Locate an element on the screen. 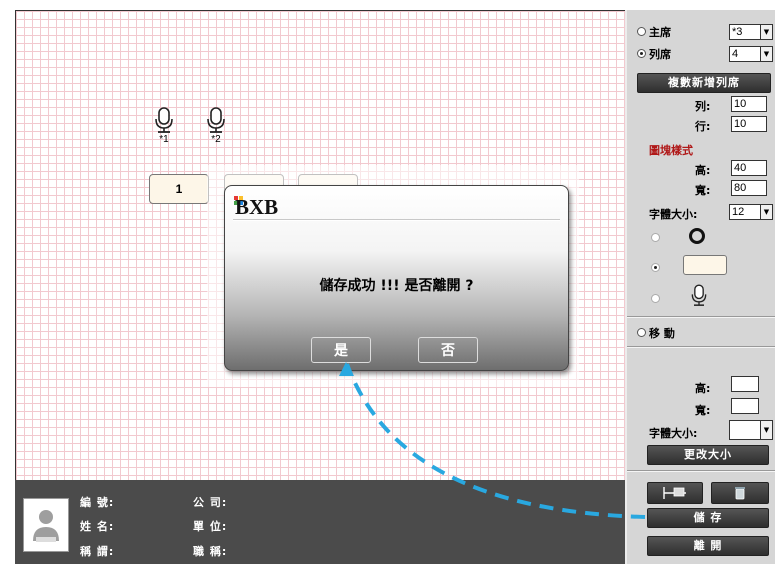  trash-icon is located at coordinates (740, 493).